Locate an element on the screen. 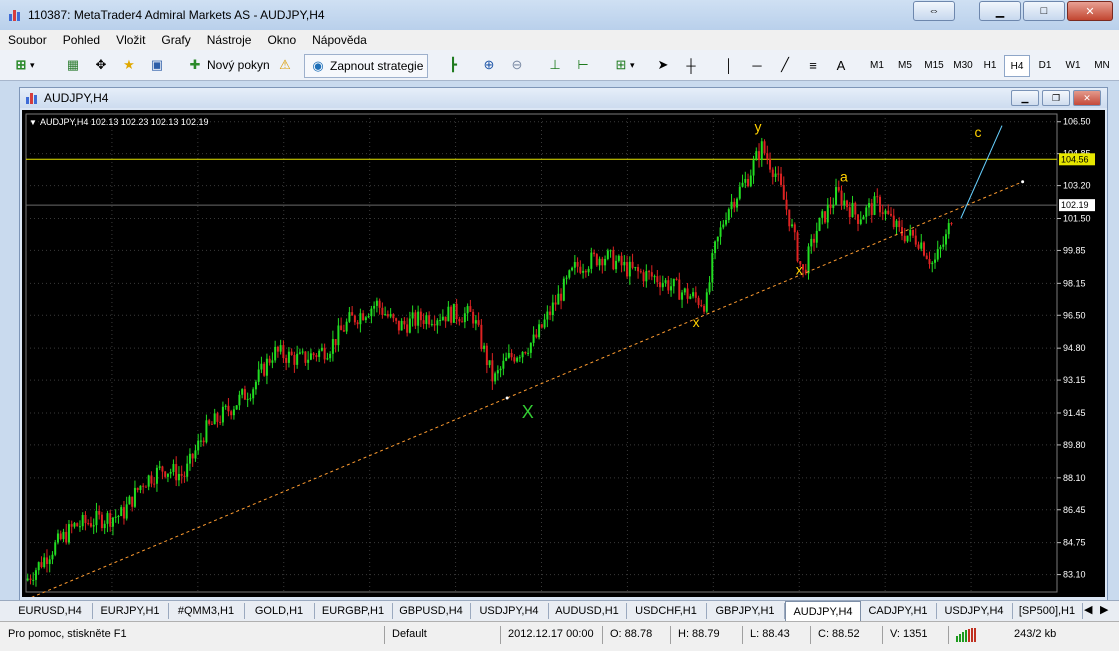 This screenshot has height=651, width=1119. tab-usdjpy-h4: USDJPY,H4 is located at coordinates (509, 611).